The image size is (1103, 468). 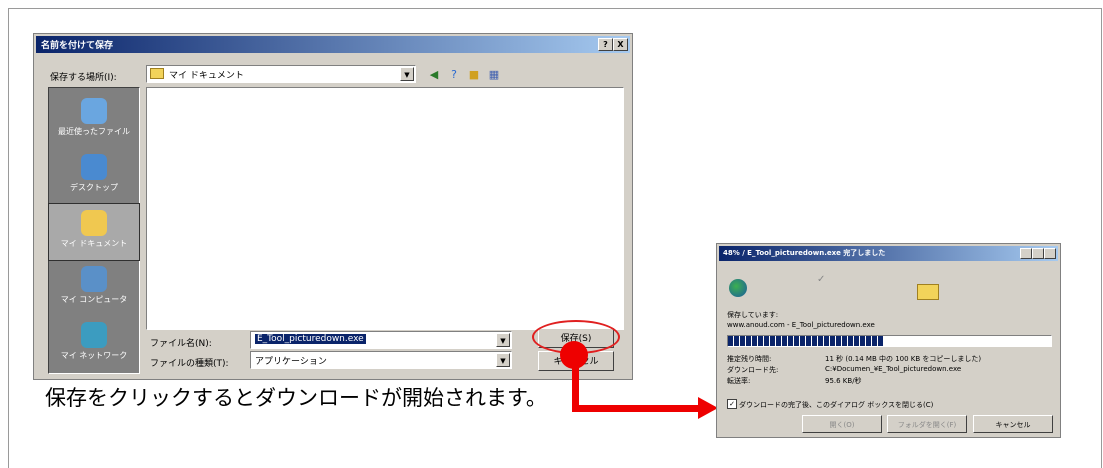 I want to click on place-recent: 最近使ったファイル, so click(x=94, y=120).